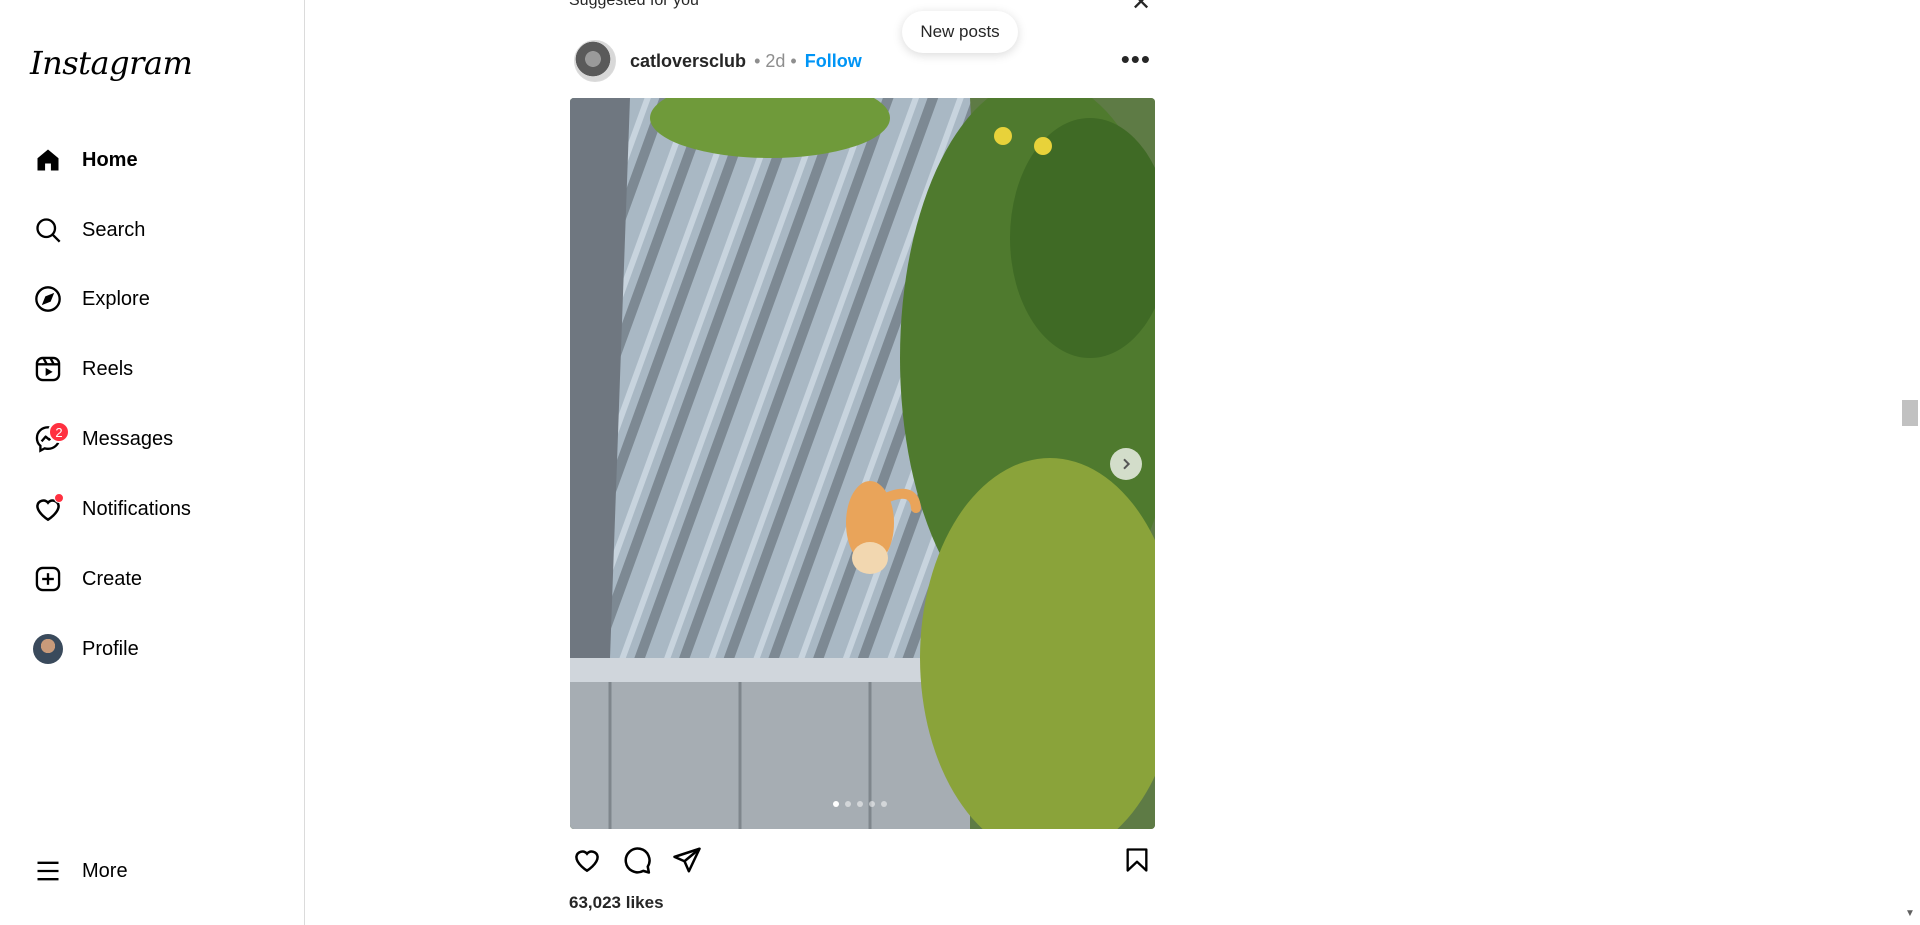 The width and height of the screenshot is (1920, 925). Describe the element at coordinates (1141, 8) in the screenshot. I see `close-icon: ✕` at that location.